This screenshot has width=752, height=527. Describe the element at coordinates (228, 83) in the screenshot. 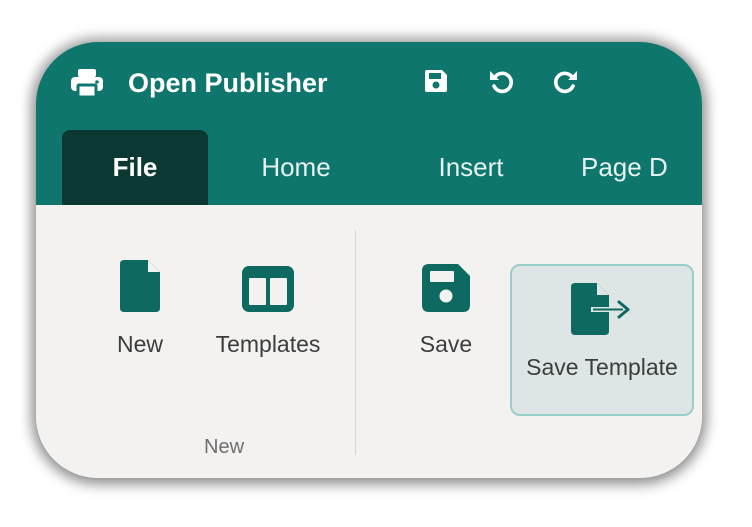

I see `app-title: Open Publisher` at that location.